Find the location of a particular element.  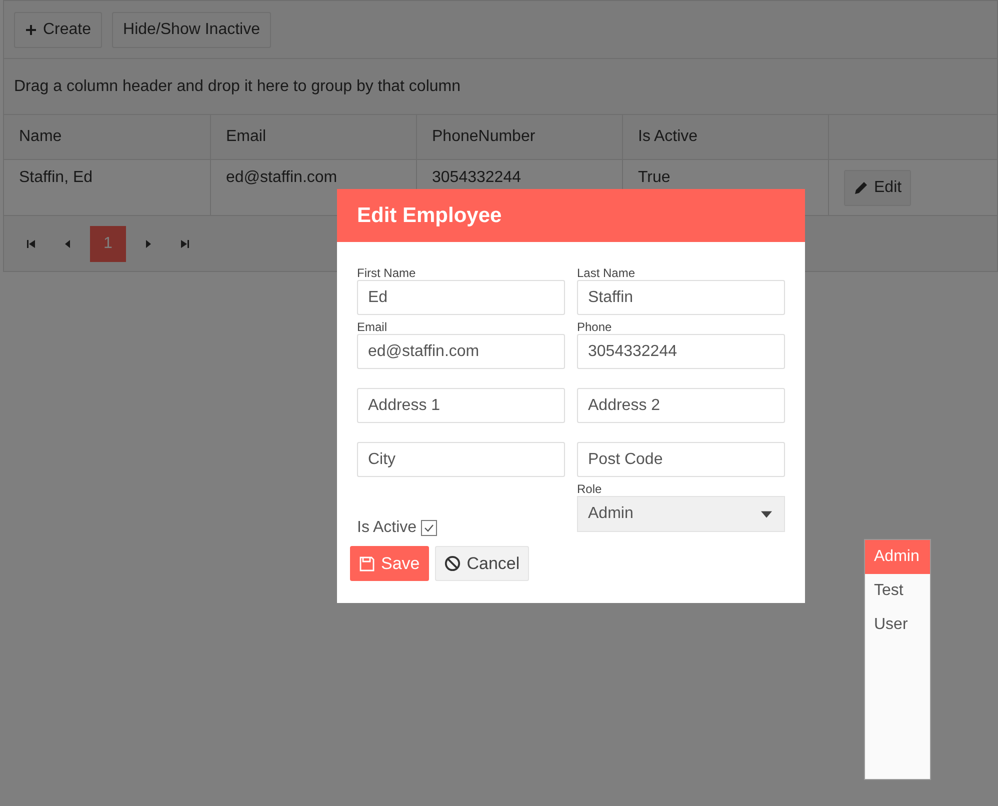

group-hint: Drag a column header and drop it here to group by that column is located at coordinates (237, 87).